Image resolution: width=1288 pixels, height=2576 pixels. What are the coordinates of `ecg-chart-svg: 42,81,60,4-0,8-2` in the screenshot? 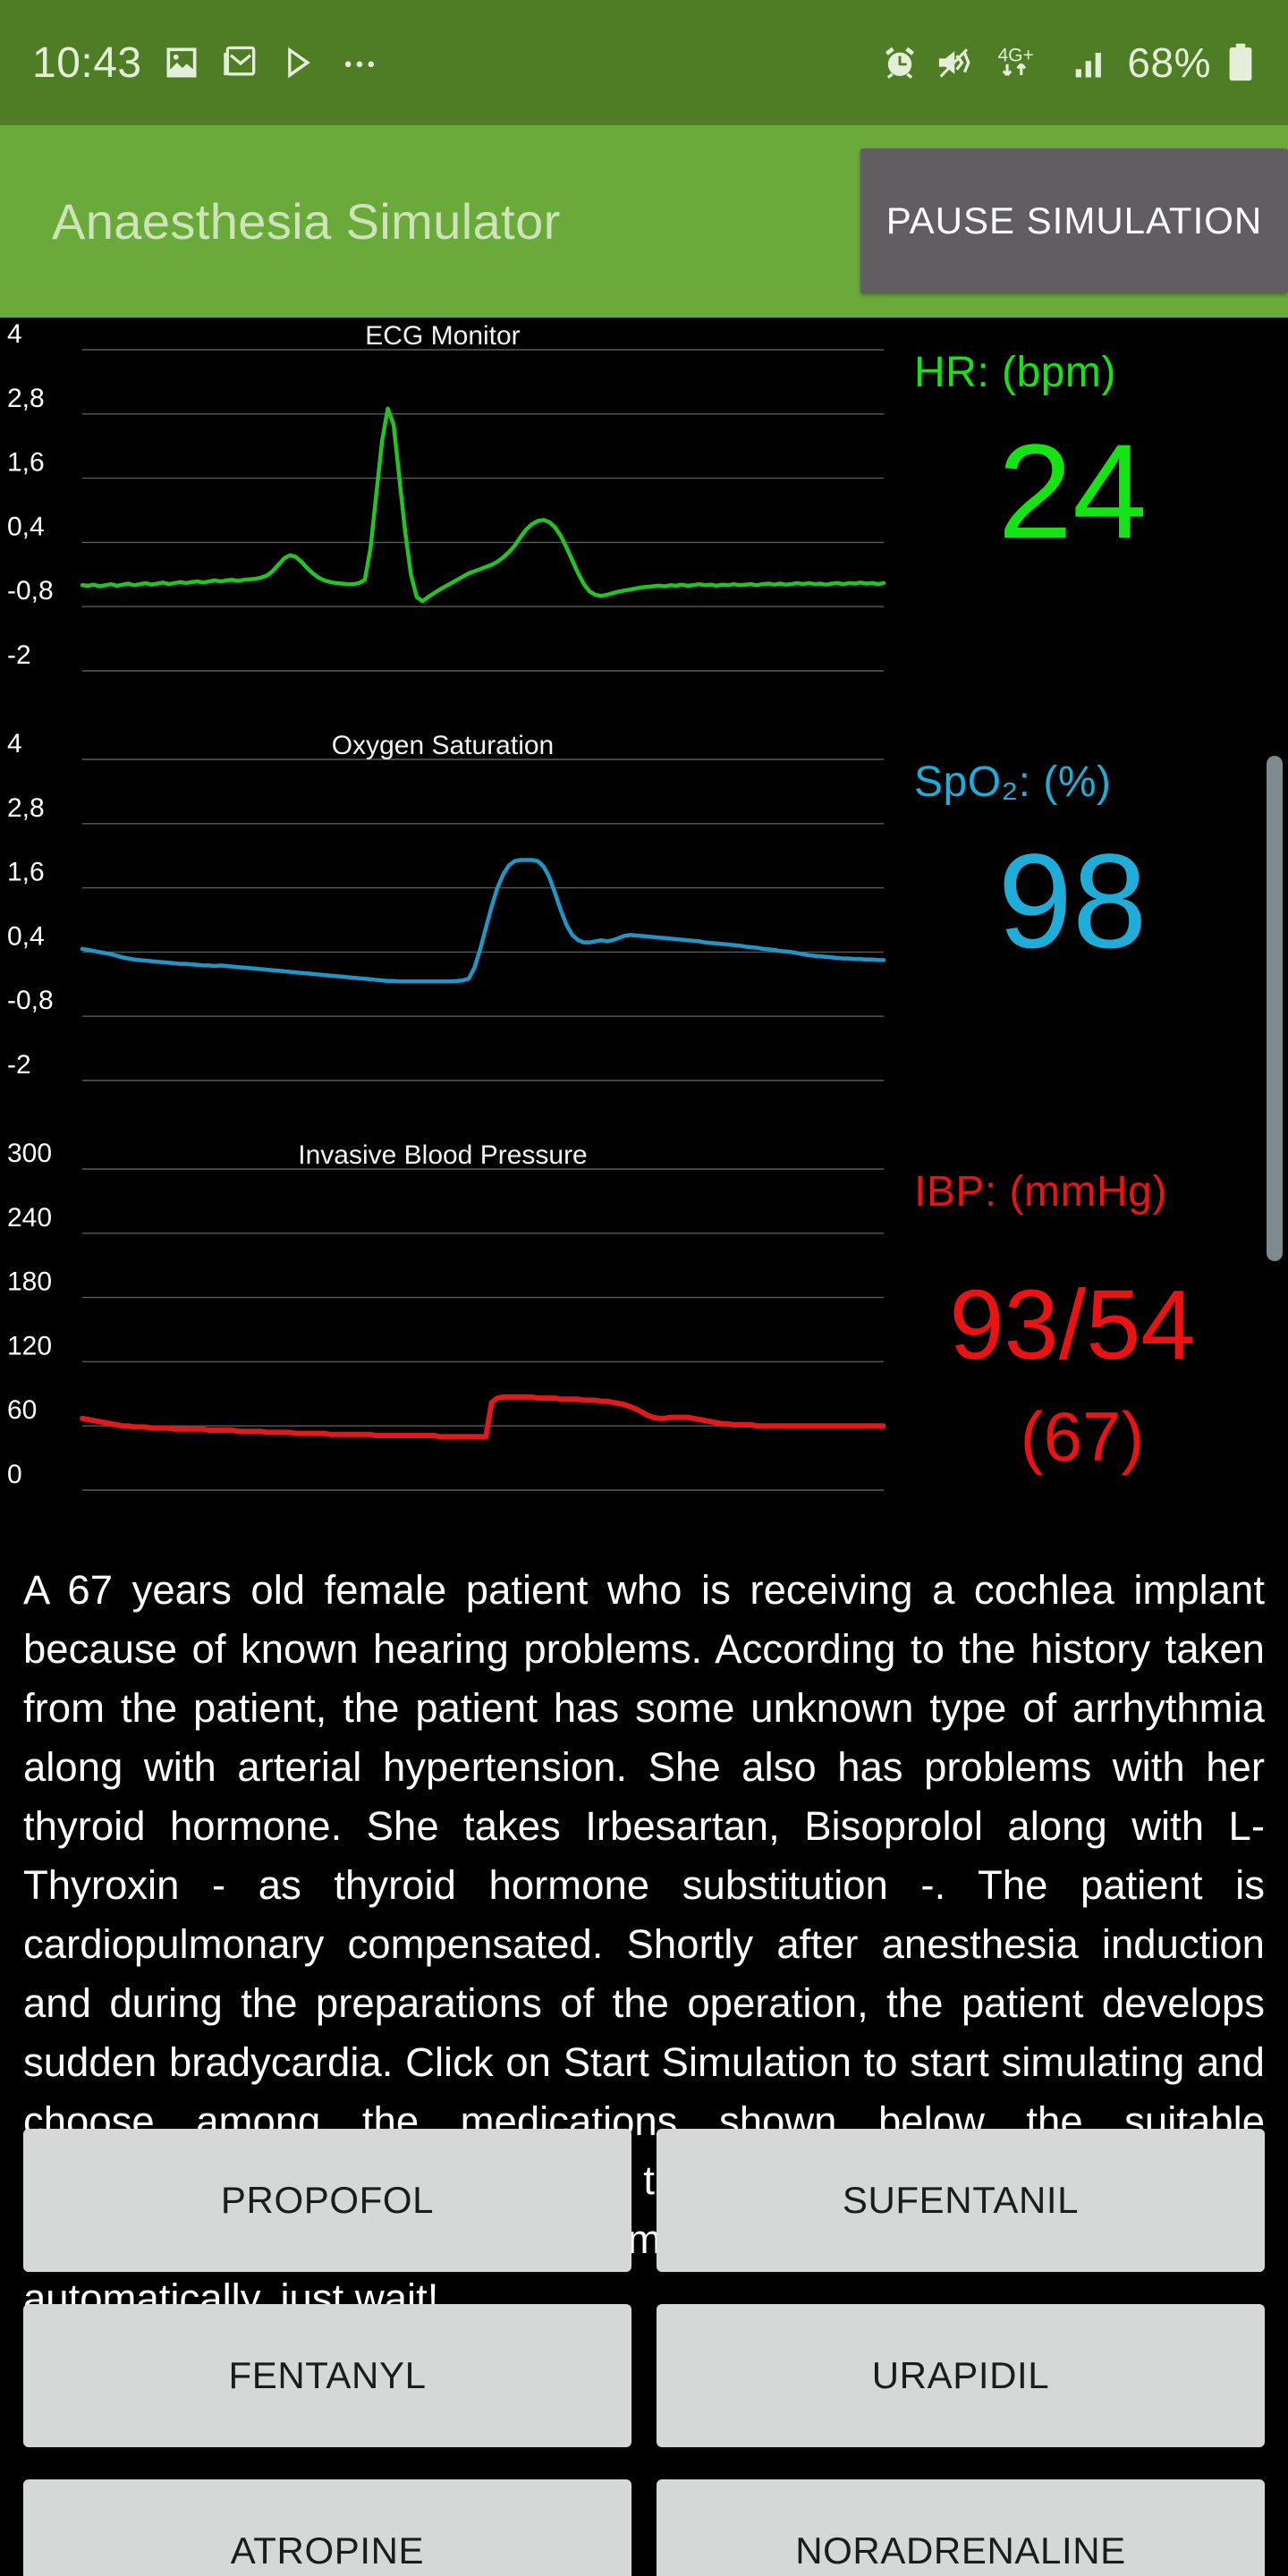 It's located at (446, 495).